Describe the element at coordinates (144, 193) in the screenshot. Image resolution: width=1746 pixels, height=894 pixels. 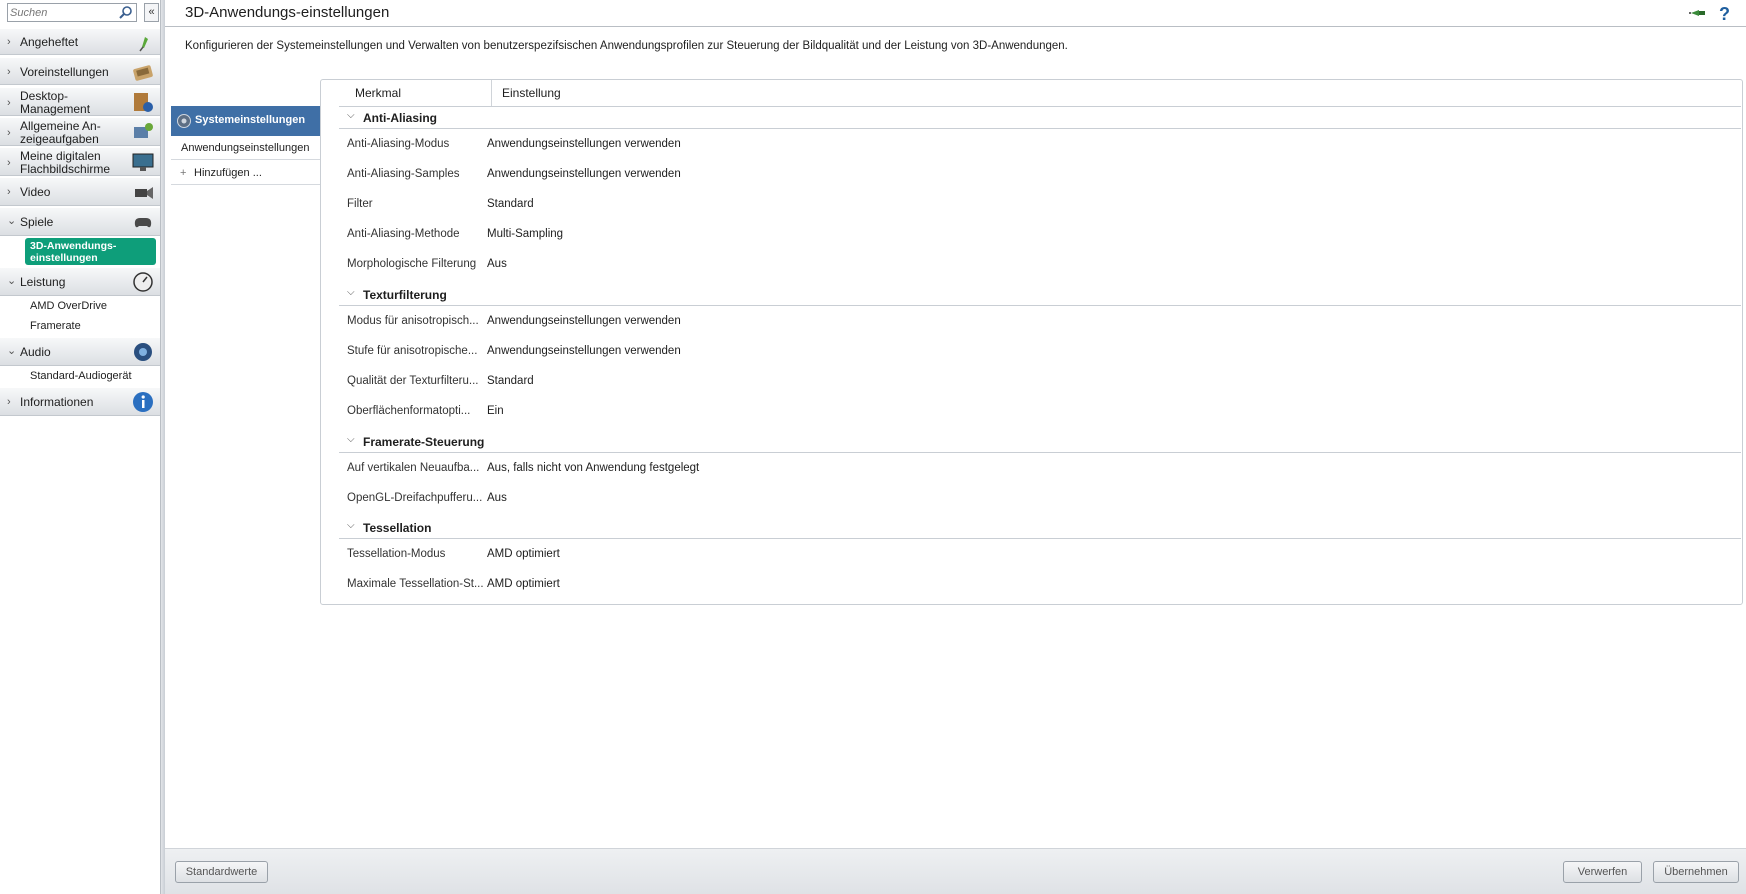
I see `video-camera-icon` at that location.